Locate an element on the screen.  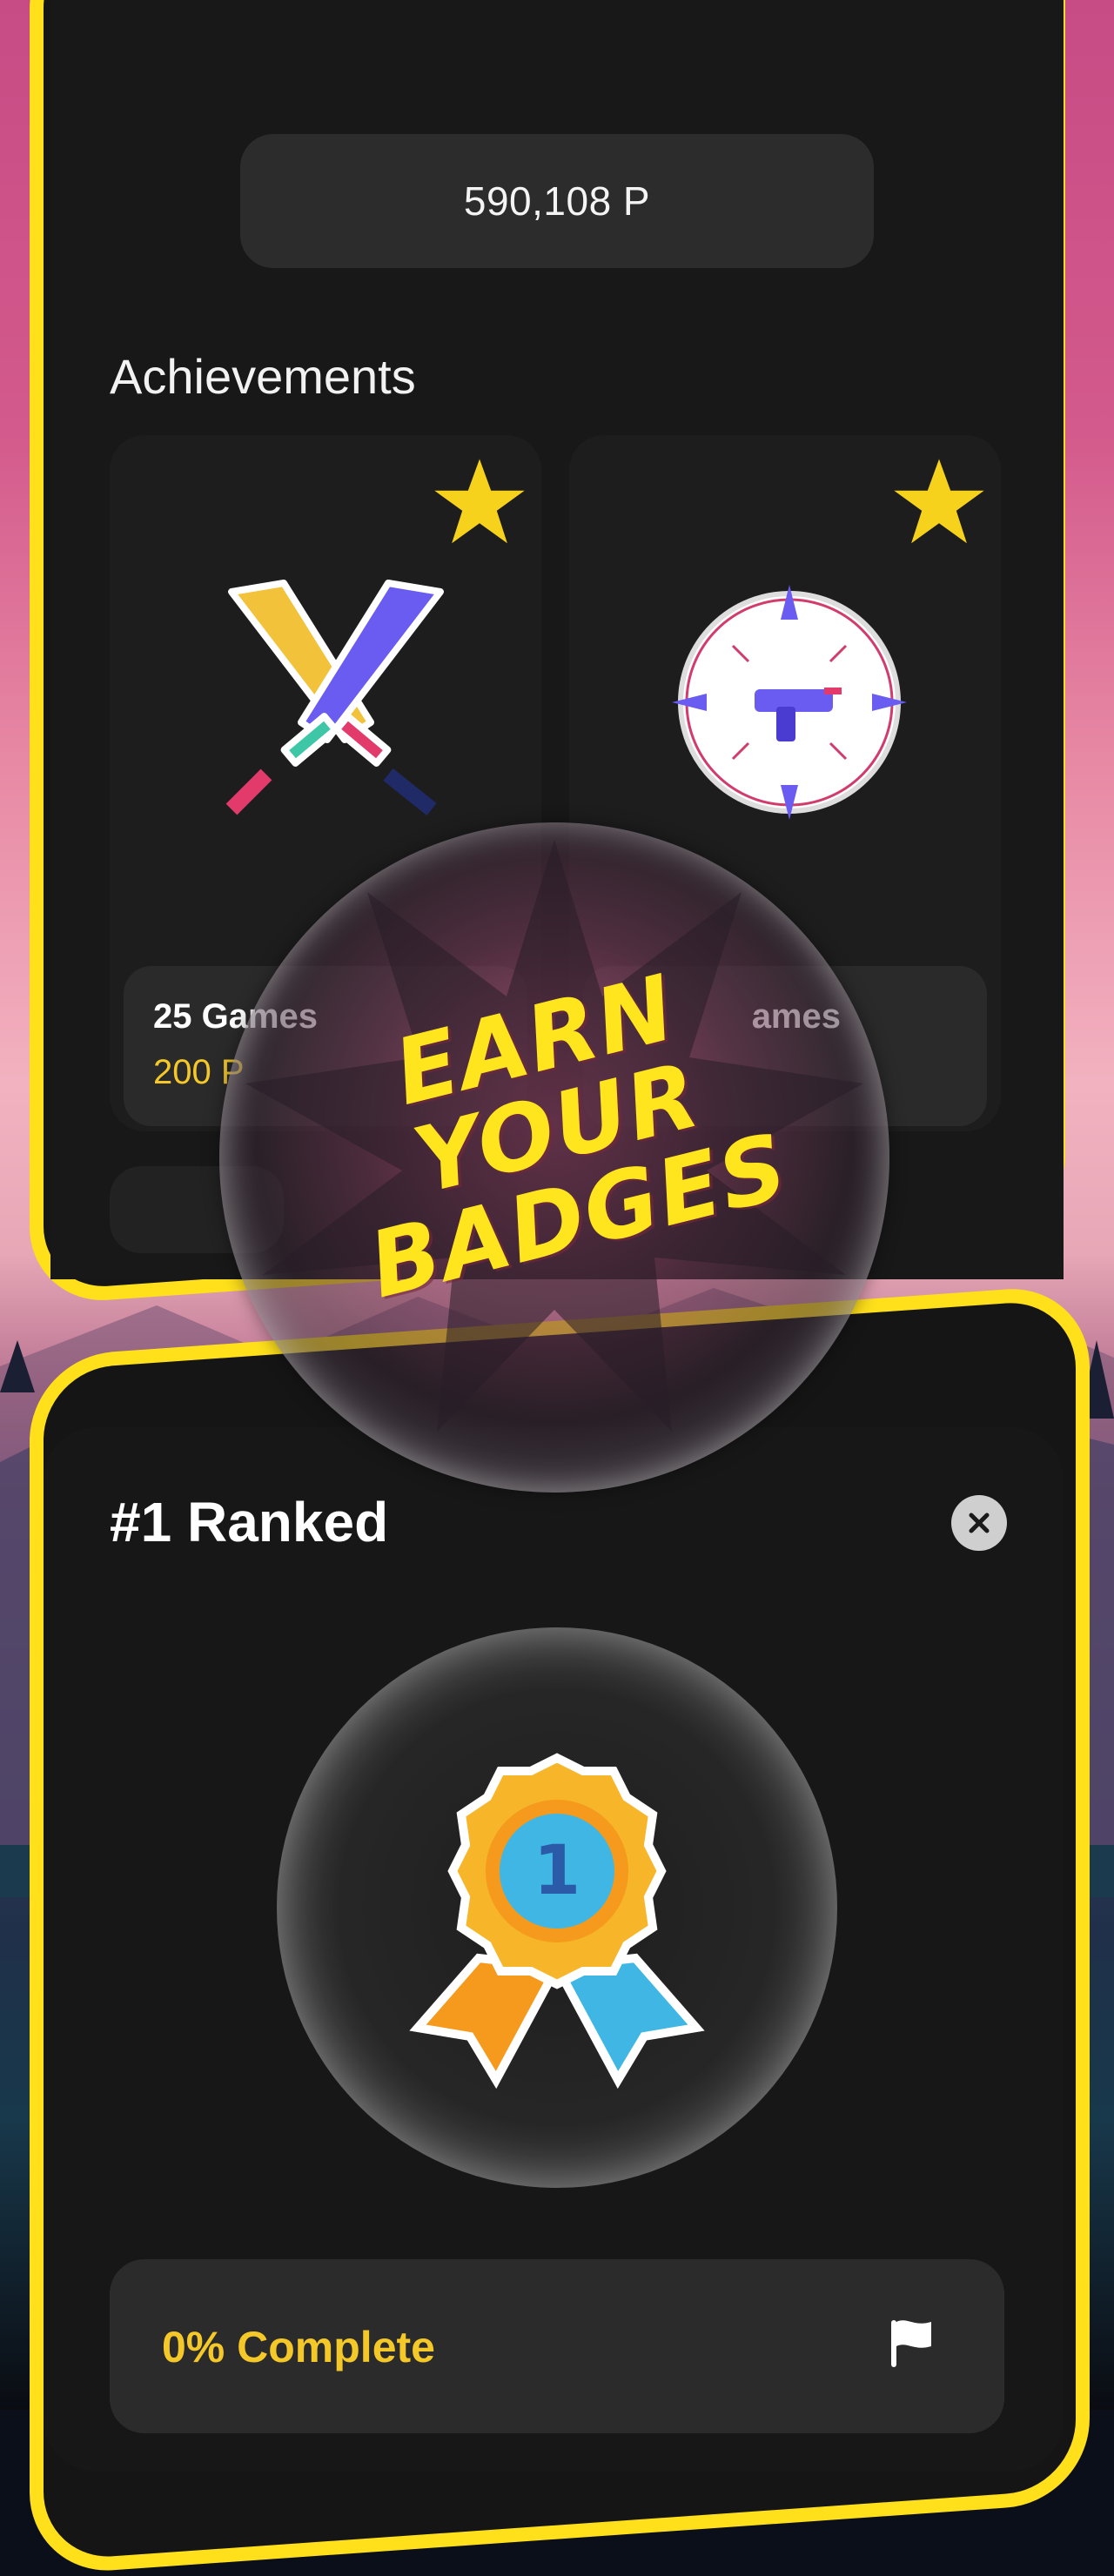
flag-icon is located at coordinates (911, 2343).